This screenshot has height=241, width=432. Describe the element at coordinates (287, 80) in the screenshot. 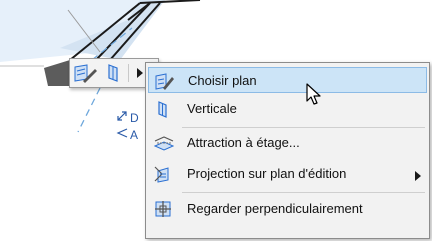

I see `menu-item-choose-plane: Choisir plan` at that location.